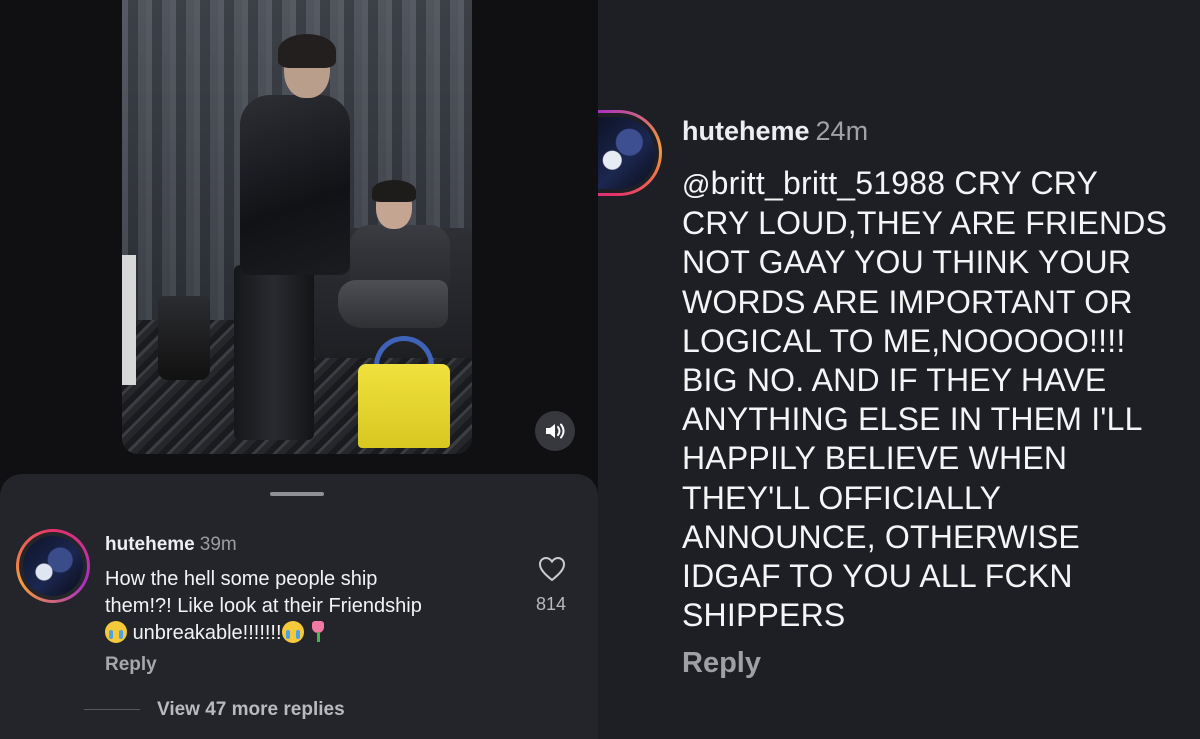  Describe the element at coordinates (875, 458) in the screenshot. I see `comment-text-line: HAPPILY BELIEVE WHEN` at that location.